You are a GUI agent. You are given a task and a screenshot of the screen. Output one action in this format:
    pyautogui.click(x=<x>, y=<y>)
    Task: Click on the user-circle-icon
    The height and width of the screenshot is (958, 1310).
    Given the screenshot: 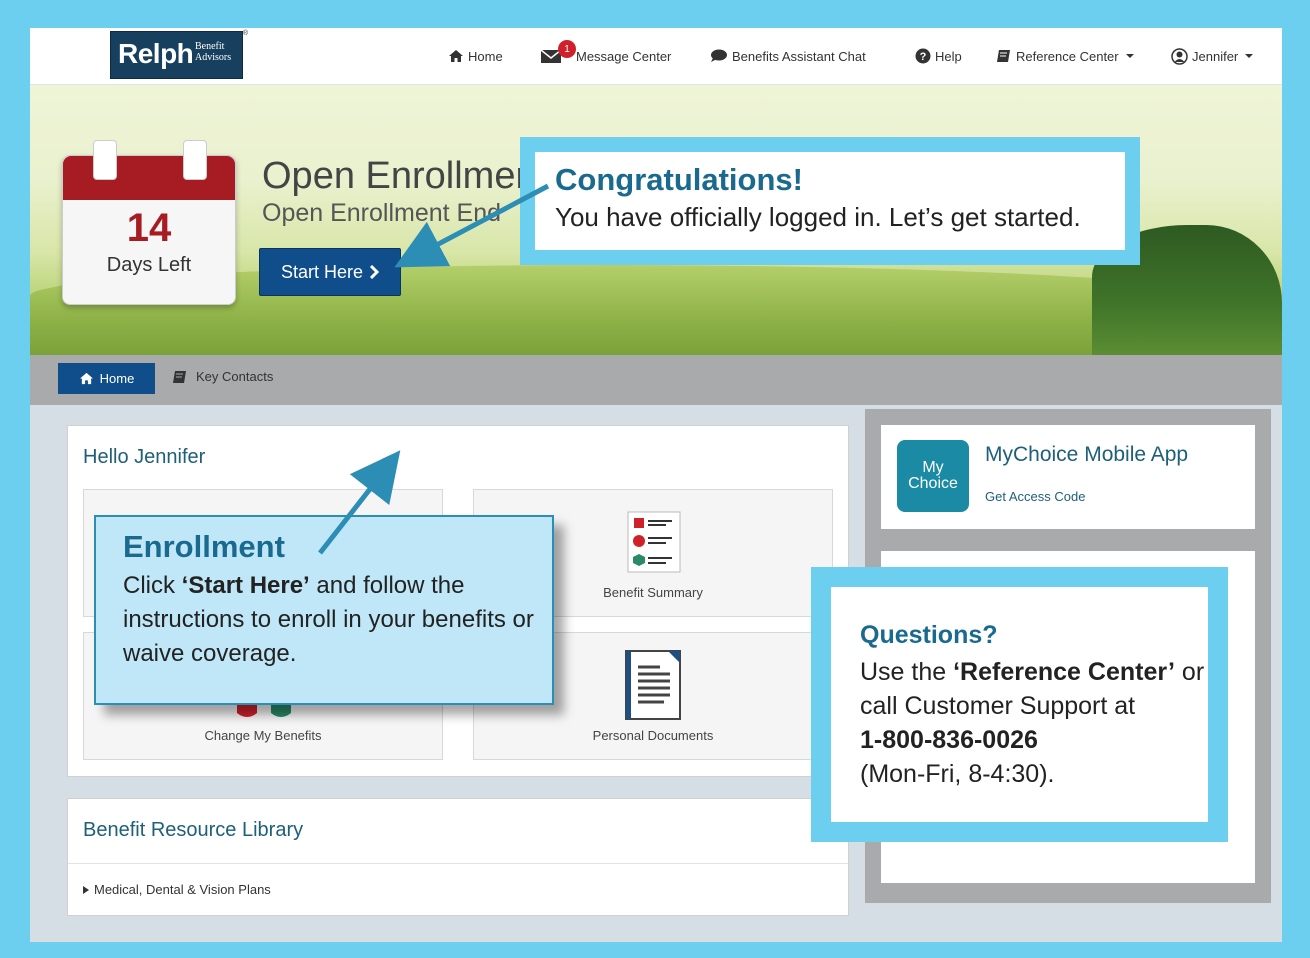 What is the action you would take?
    pyautogui.click(x=1179, y=56)
    